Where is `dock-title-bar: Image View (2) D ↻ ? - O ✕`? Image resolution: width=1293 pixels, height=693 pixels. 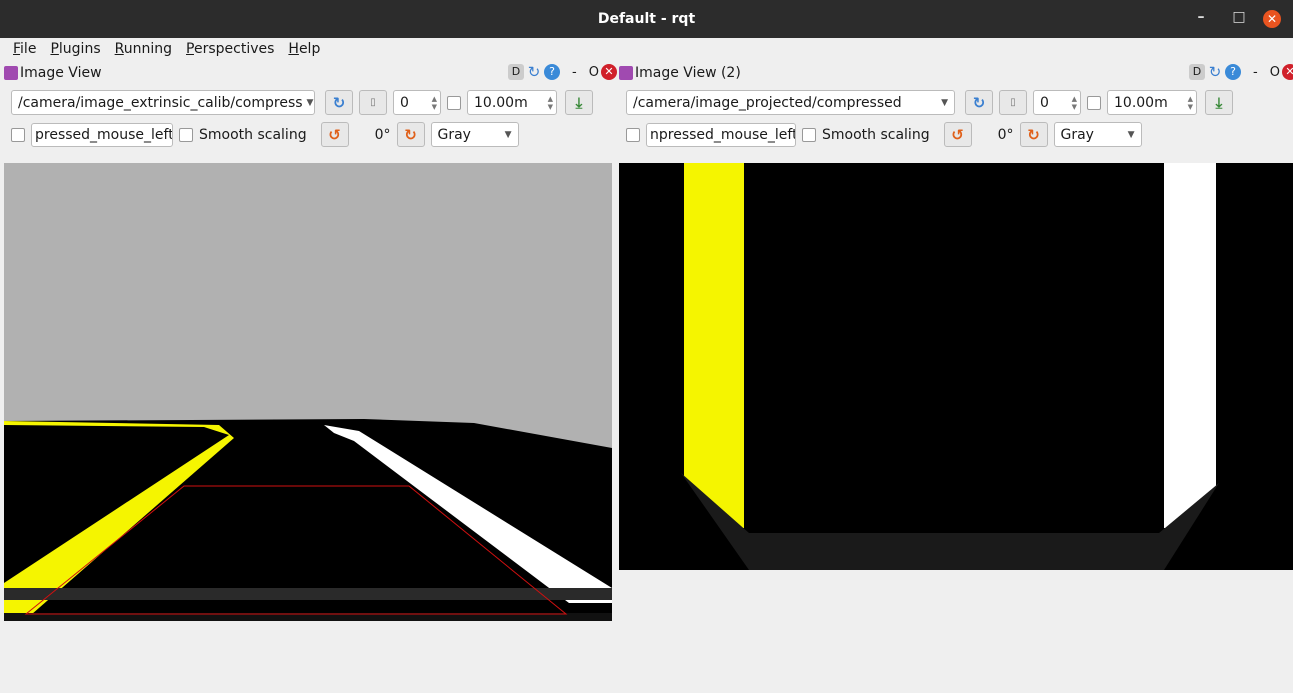 dock-title-bar: Image View (2) D ↻ ? - O ✕ is located at coordinates (954, 73).